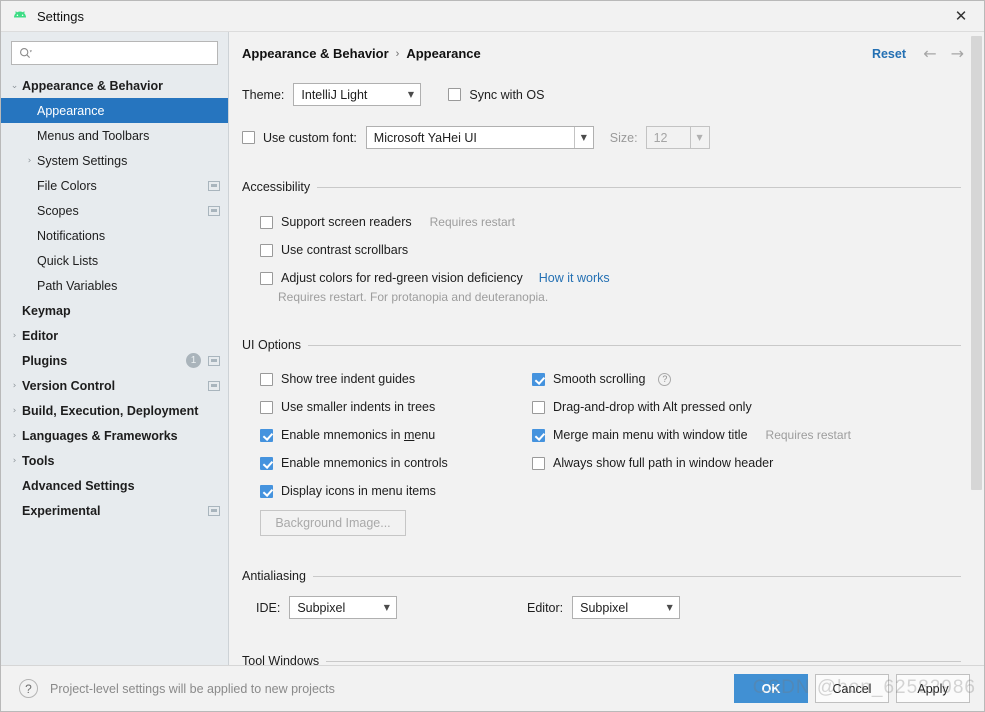  I want to click on ui-option-left-3-row: Enable mnemonics in menu, so click(354, 435).